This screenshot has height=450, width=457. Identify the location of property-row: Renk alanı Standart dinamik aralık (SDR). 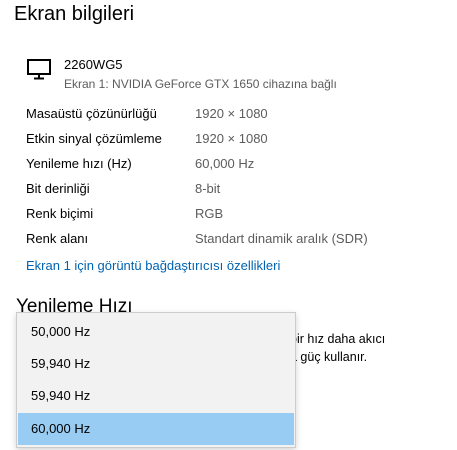
(236, 241).